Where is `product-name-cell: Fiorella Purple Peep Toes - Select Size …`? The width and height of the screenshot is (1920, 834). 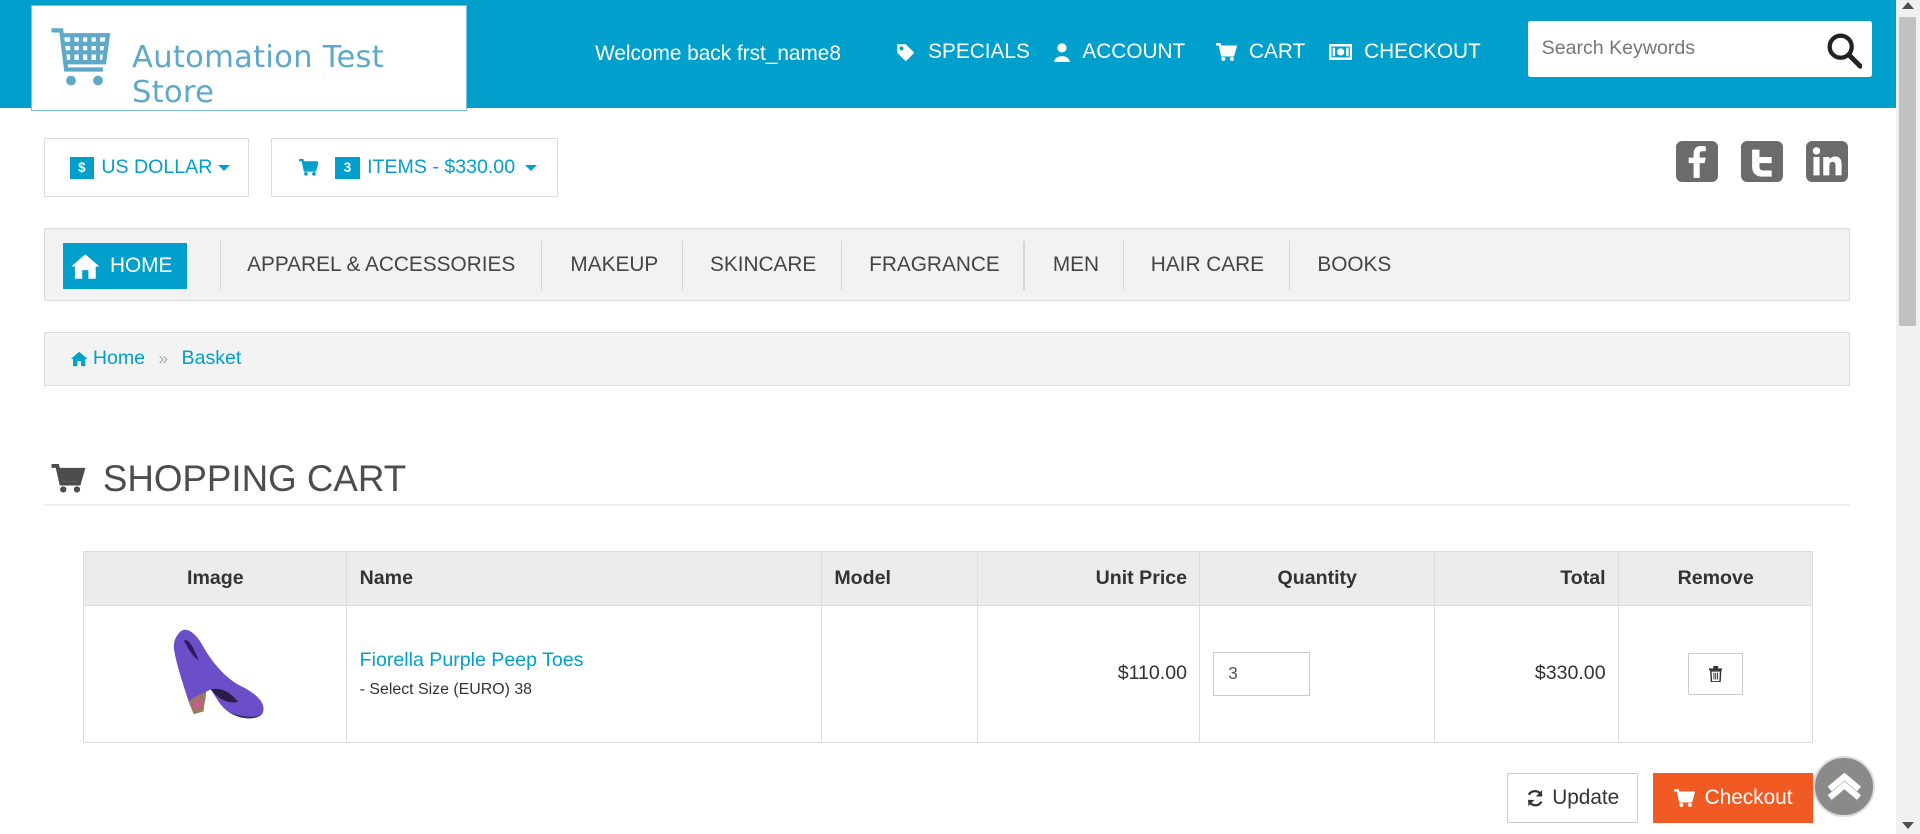 product-name-cell: Fiorella Purple Peep Toes - Select Size … is located at coordinates (584, 674).